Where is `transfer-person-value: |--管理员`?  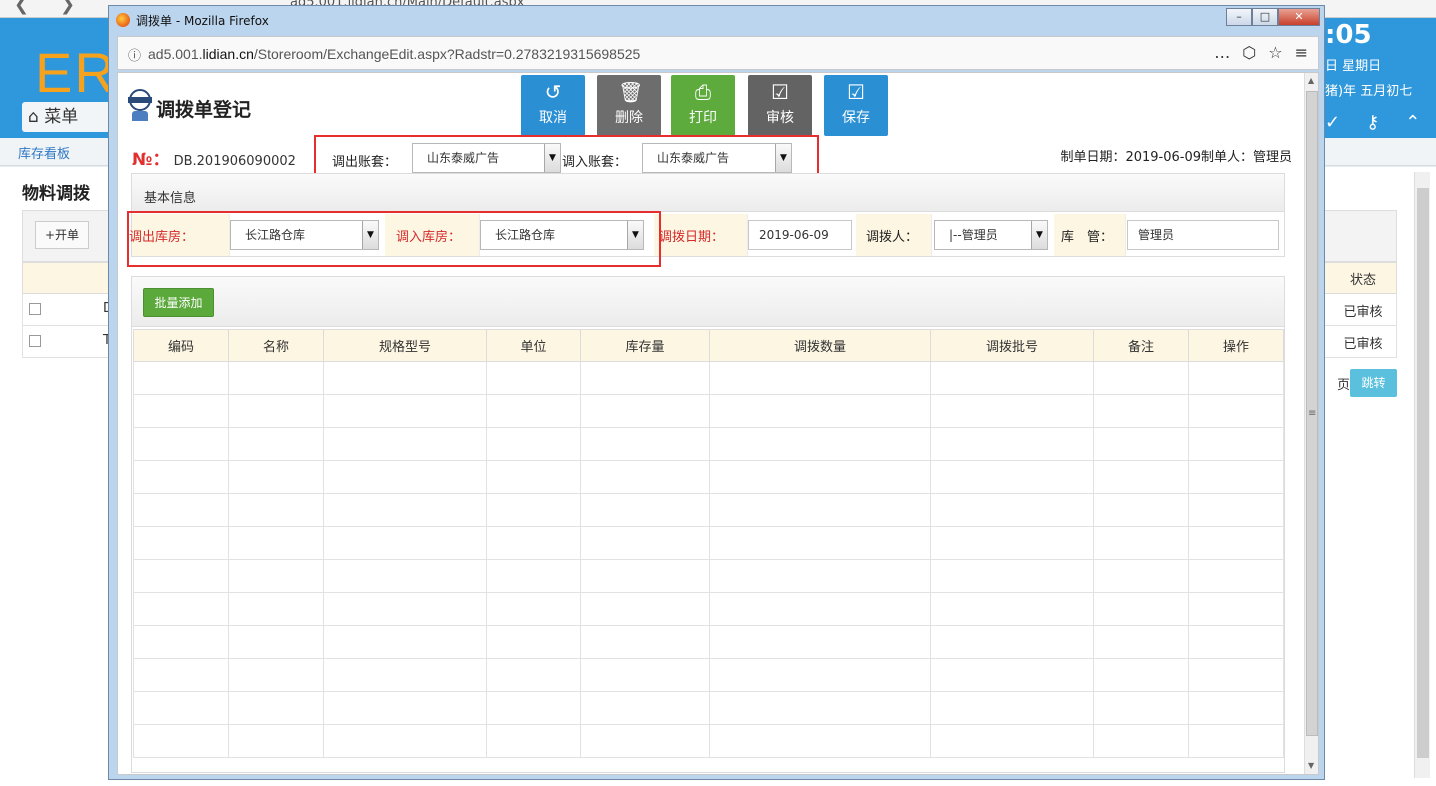
transfer-person-value: |--管理员 is located at coordinates (973, 235).